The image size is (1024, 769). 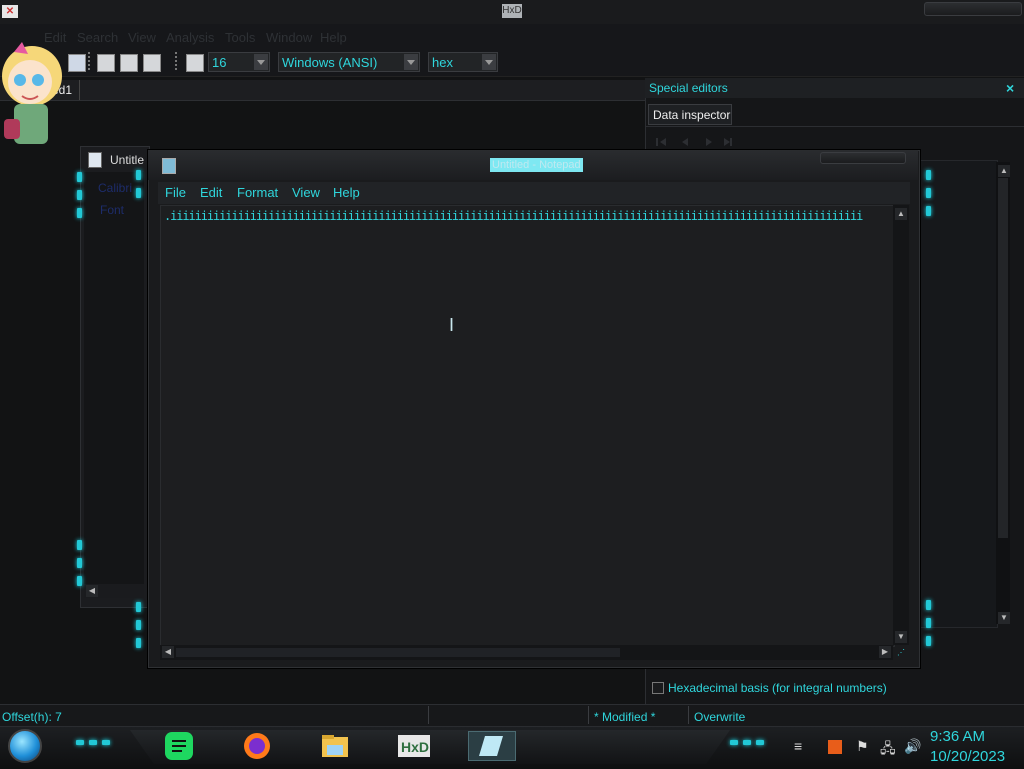 I want to click on hxd-statusbar, so click(x=512, y=715).